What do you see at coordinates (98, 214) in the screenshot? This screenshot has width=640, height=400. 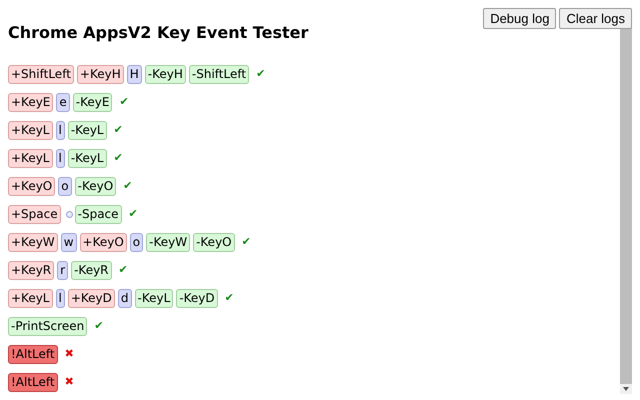 I see `key-up-tag: -Space` at bounding box center [98, 214].